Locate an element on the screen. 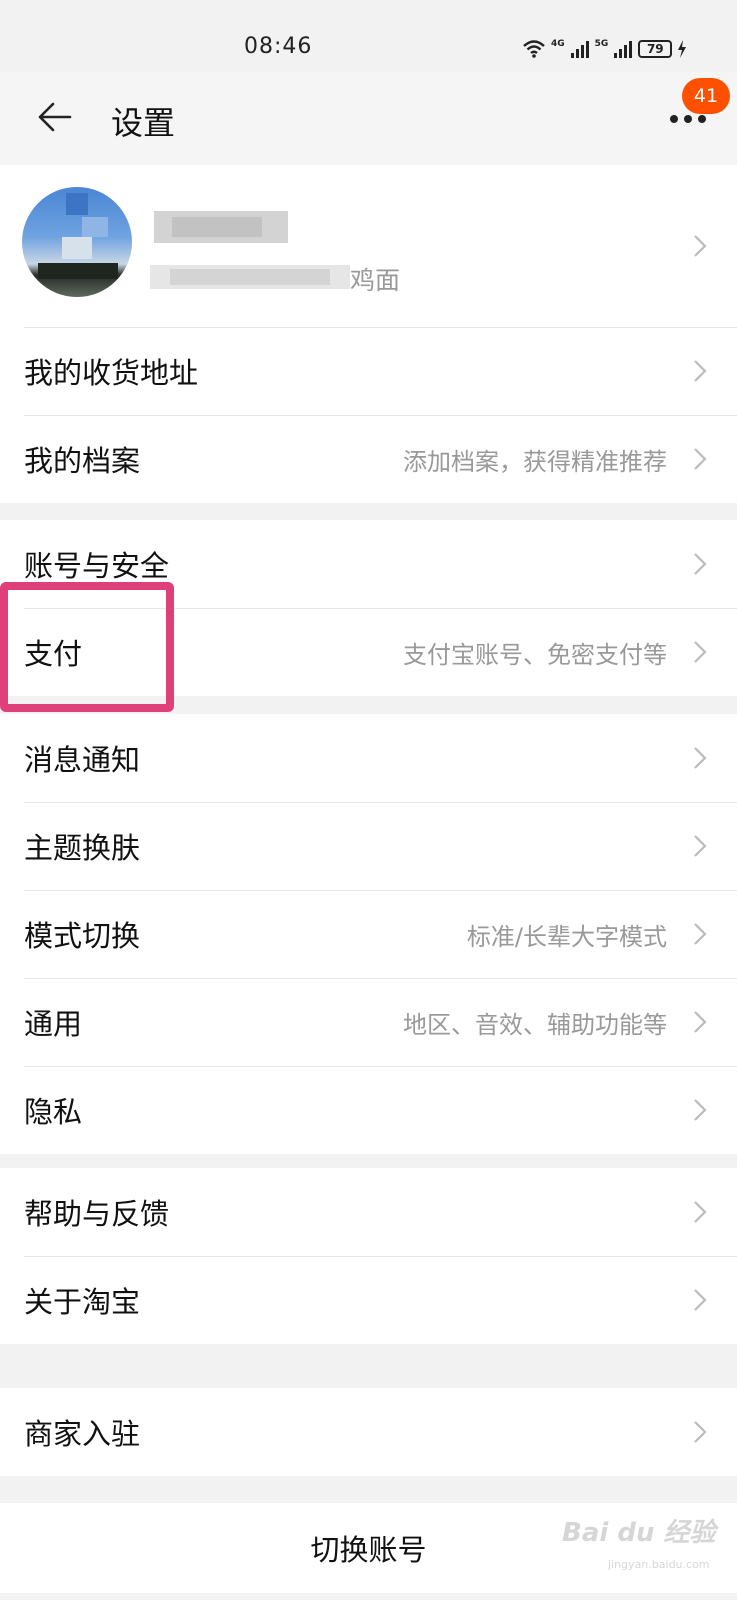 The image size is (737, 1600). network-type-label: 4G is located at coordinates (558, 43).